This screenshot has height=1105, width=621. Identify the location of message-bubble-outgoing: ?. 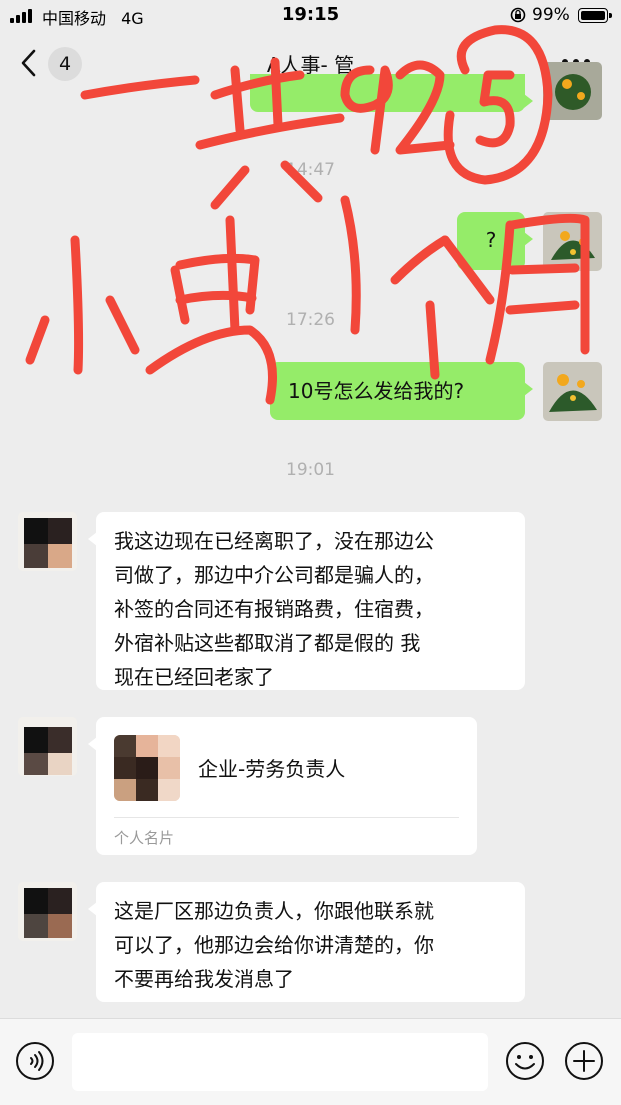
(495, 241).